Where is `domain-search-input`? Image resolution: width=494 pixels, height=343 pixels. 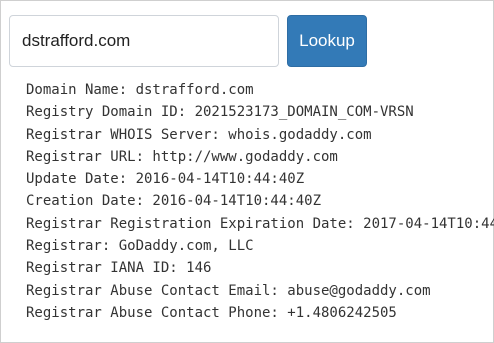 domain-search-input is located at coordinates (144, 41).